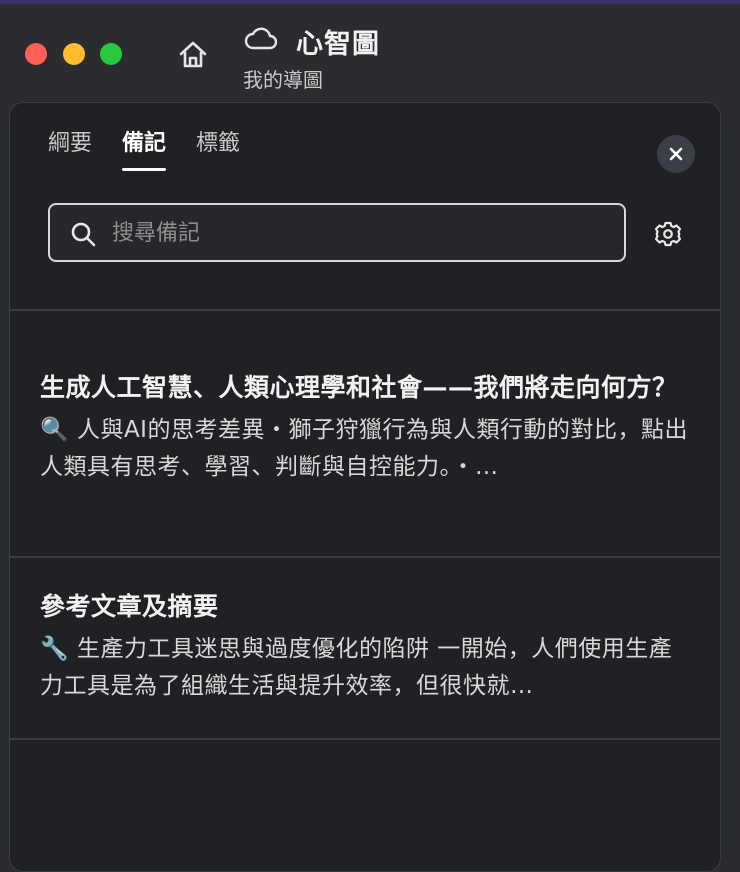  I want to click on note-title: 生成人工智慧、人類心理學和社會——我們將走向何方？, so click(359, 387).